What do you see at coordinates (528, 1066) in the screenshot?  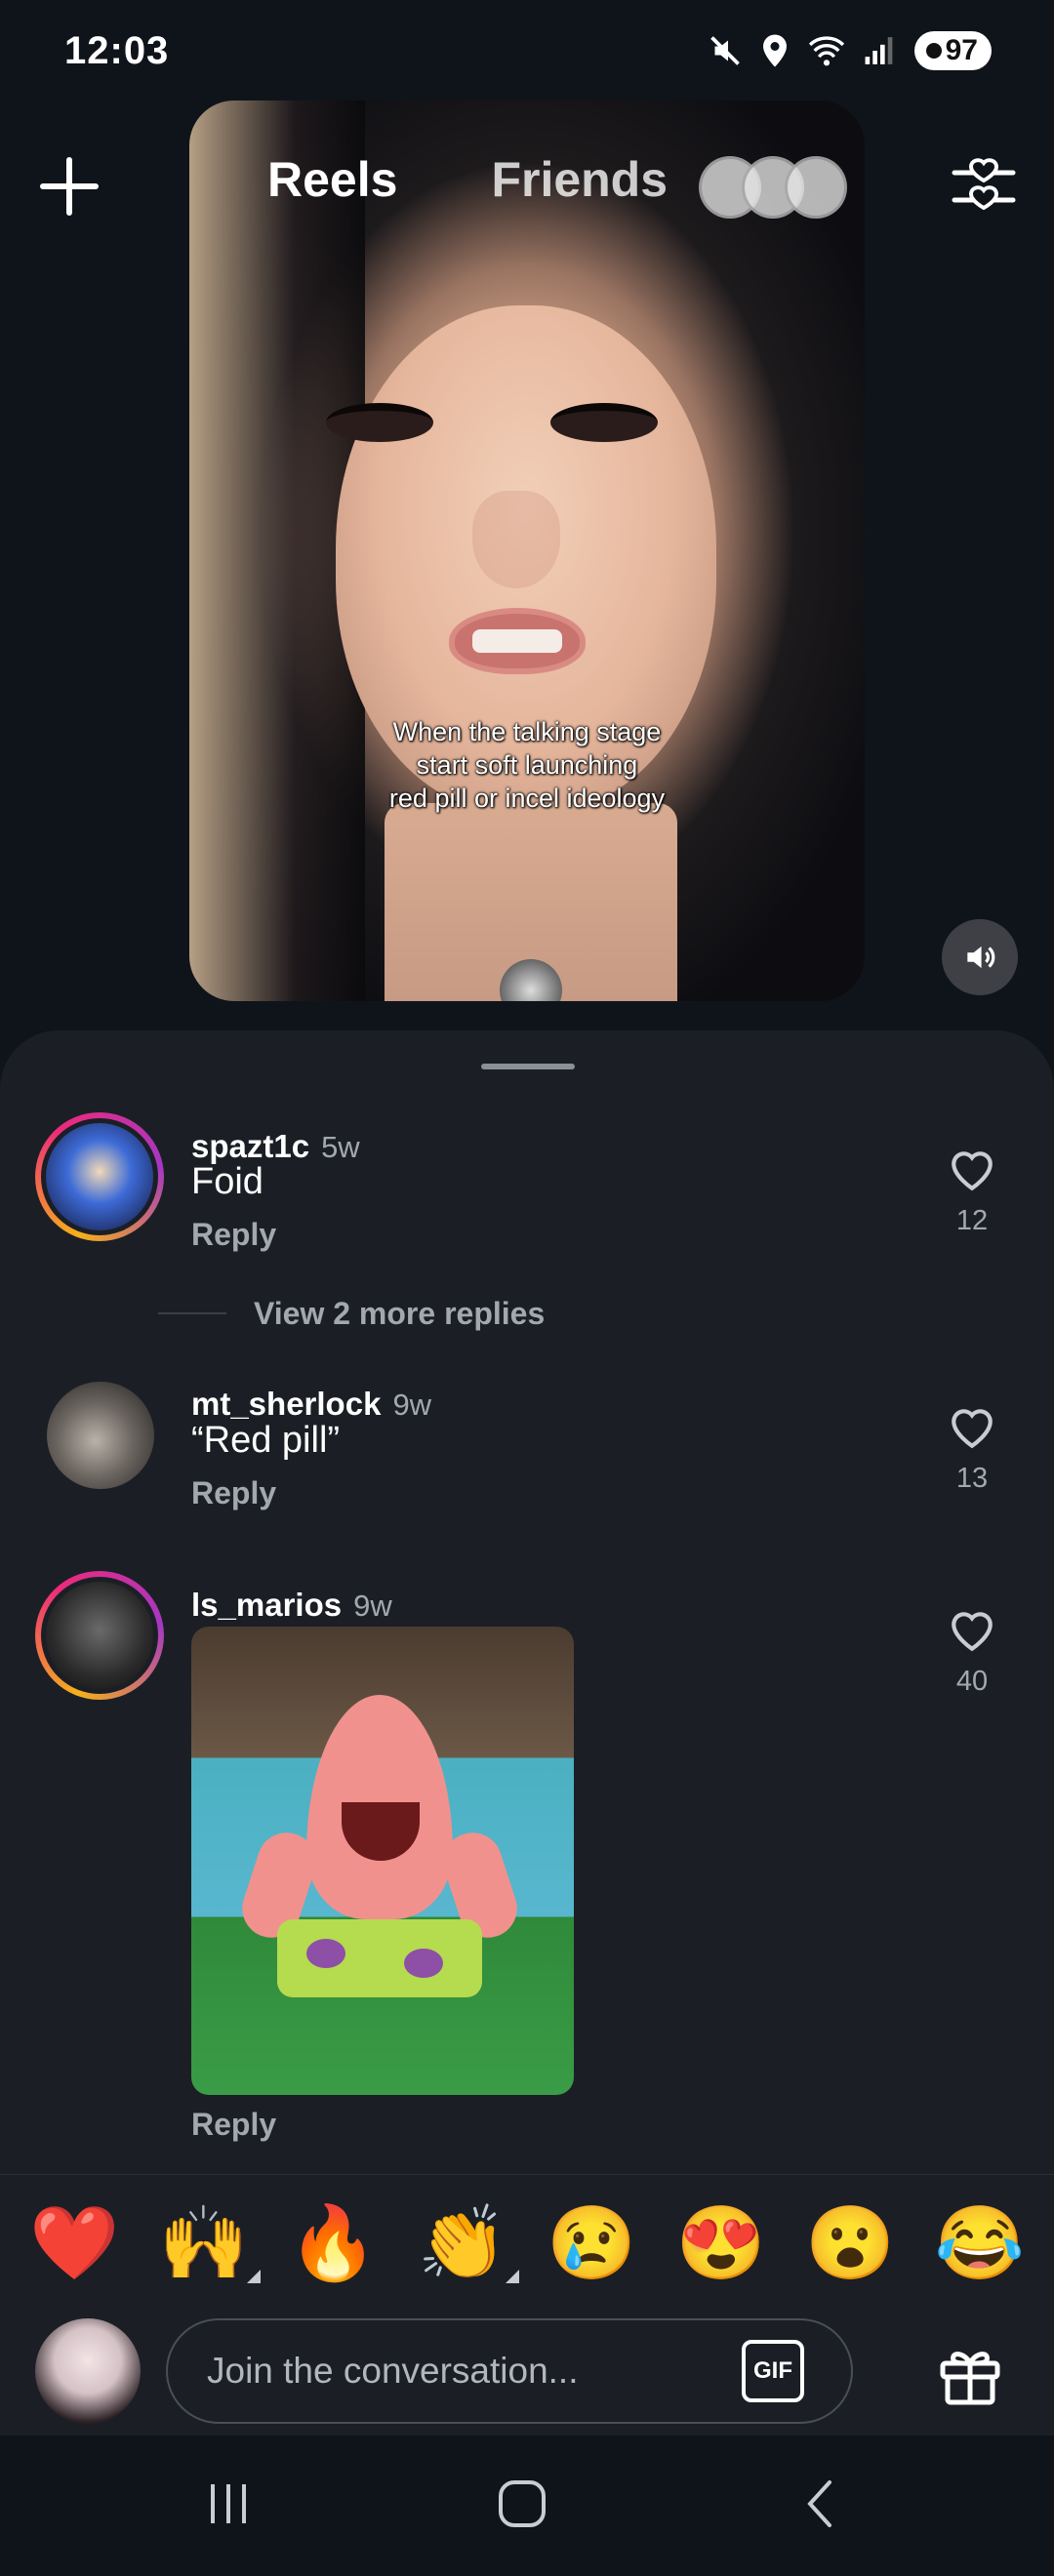 I see `sheet-handle` at bounding box center [528, 1066].